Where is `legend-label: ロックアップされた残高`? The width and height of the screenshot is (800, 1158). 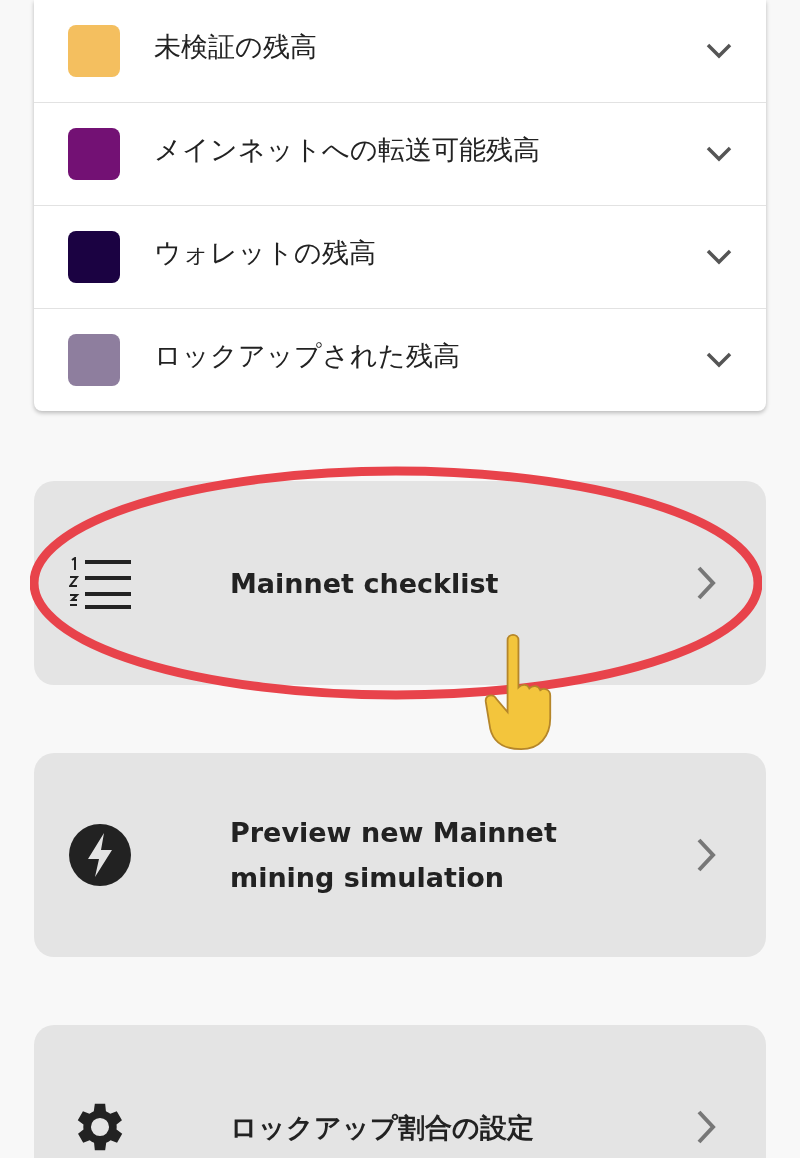 legend-label: ロックアップされた残高 is located at coordinates (307, 356).